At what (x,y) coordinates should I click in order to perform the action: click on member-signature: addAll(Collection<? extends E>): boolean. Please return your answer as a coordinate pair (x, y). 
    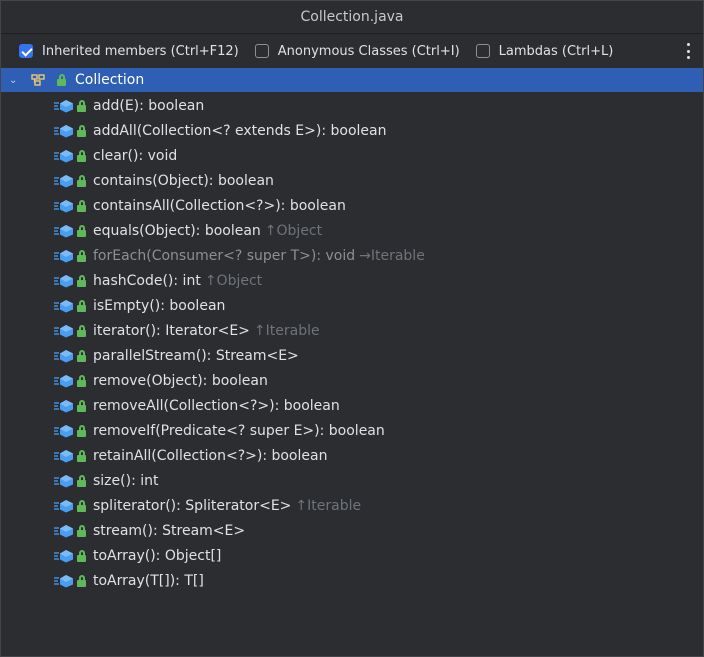
    Looking at the image, I should click on (240, 130).